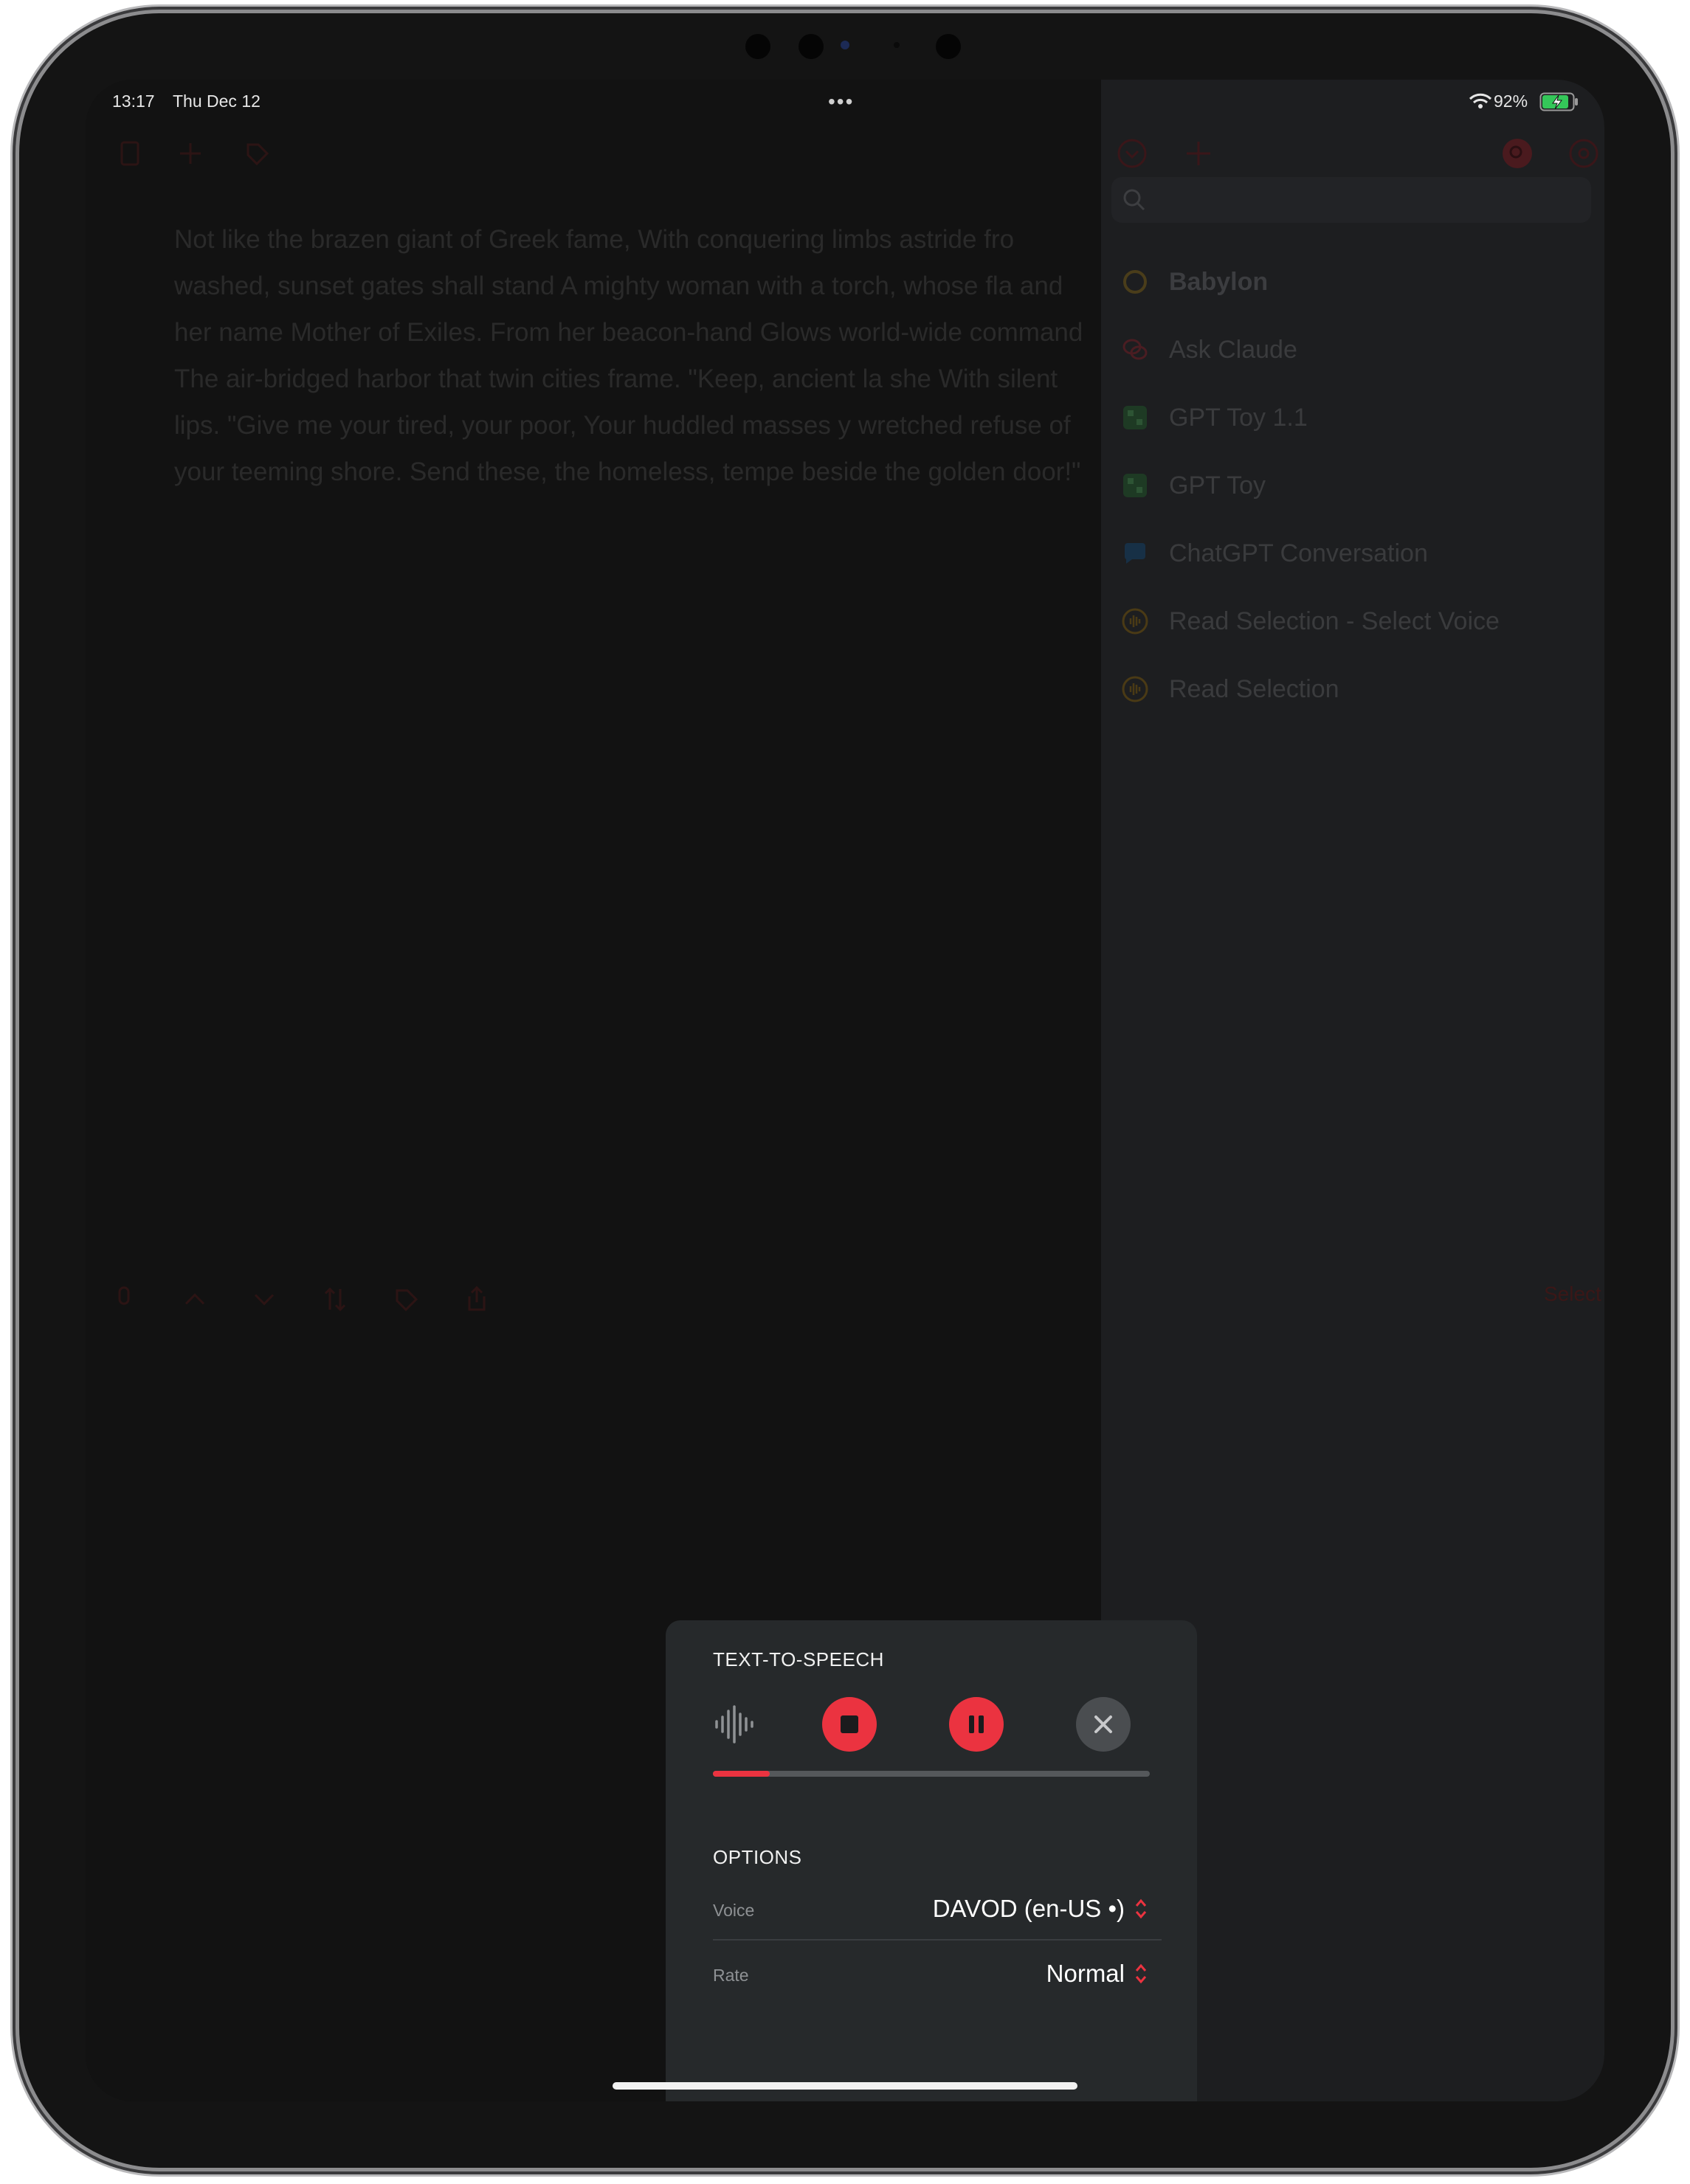 This screenshot has height=2184, width=1690. Describe the element at coordinates (1239, 417) in the screenshot. I see `sidebar-item-label: GPT Toy 1.1` at that location.